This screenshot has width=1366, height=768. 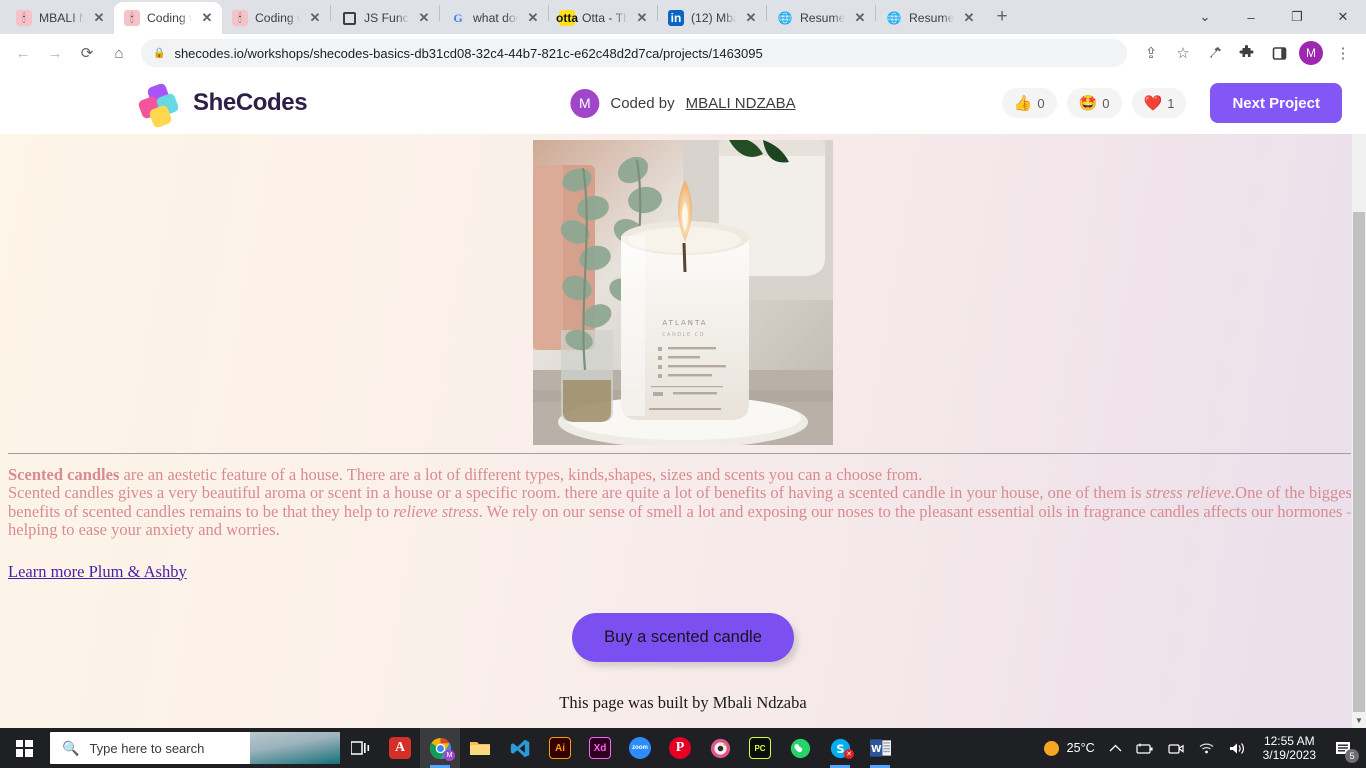 I want to click on browser-tab-4: JS Functions ✕, so click(x=385, y=18).